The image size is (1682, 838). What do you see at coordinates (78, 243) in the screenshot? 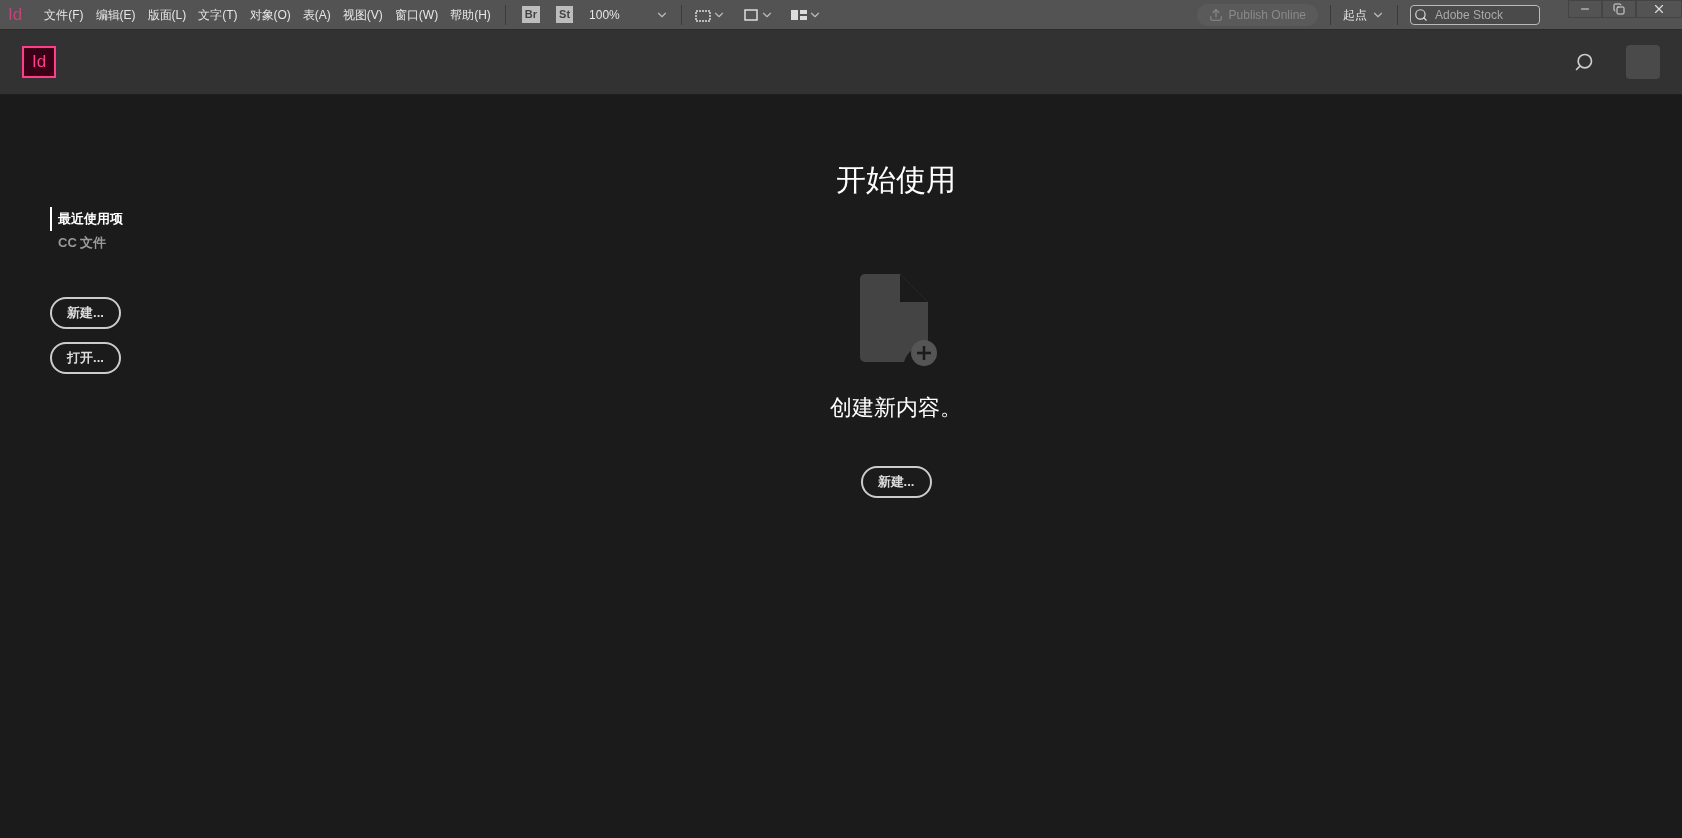
I see `sidebar-item: CC 文件` at bounding box center [78, 243].